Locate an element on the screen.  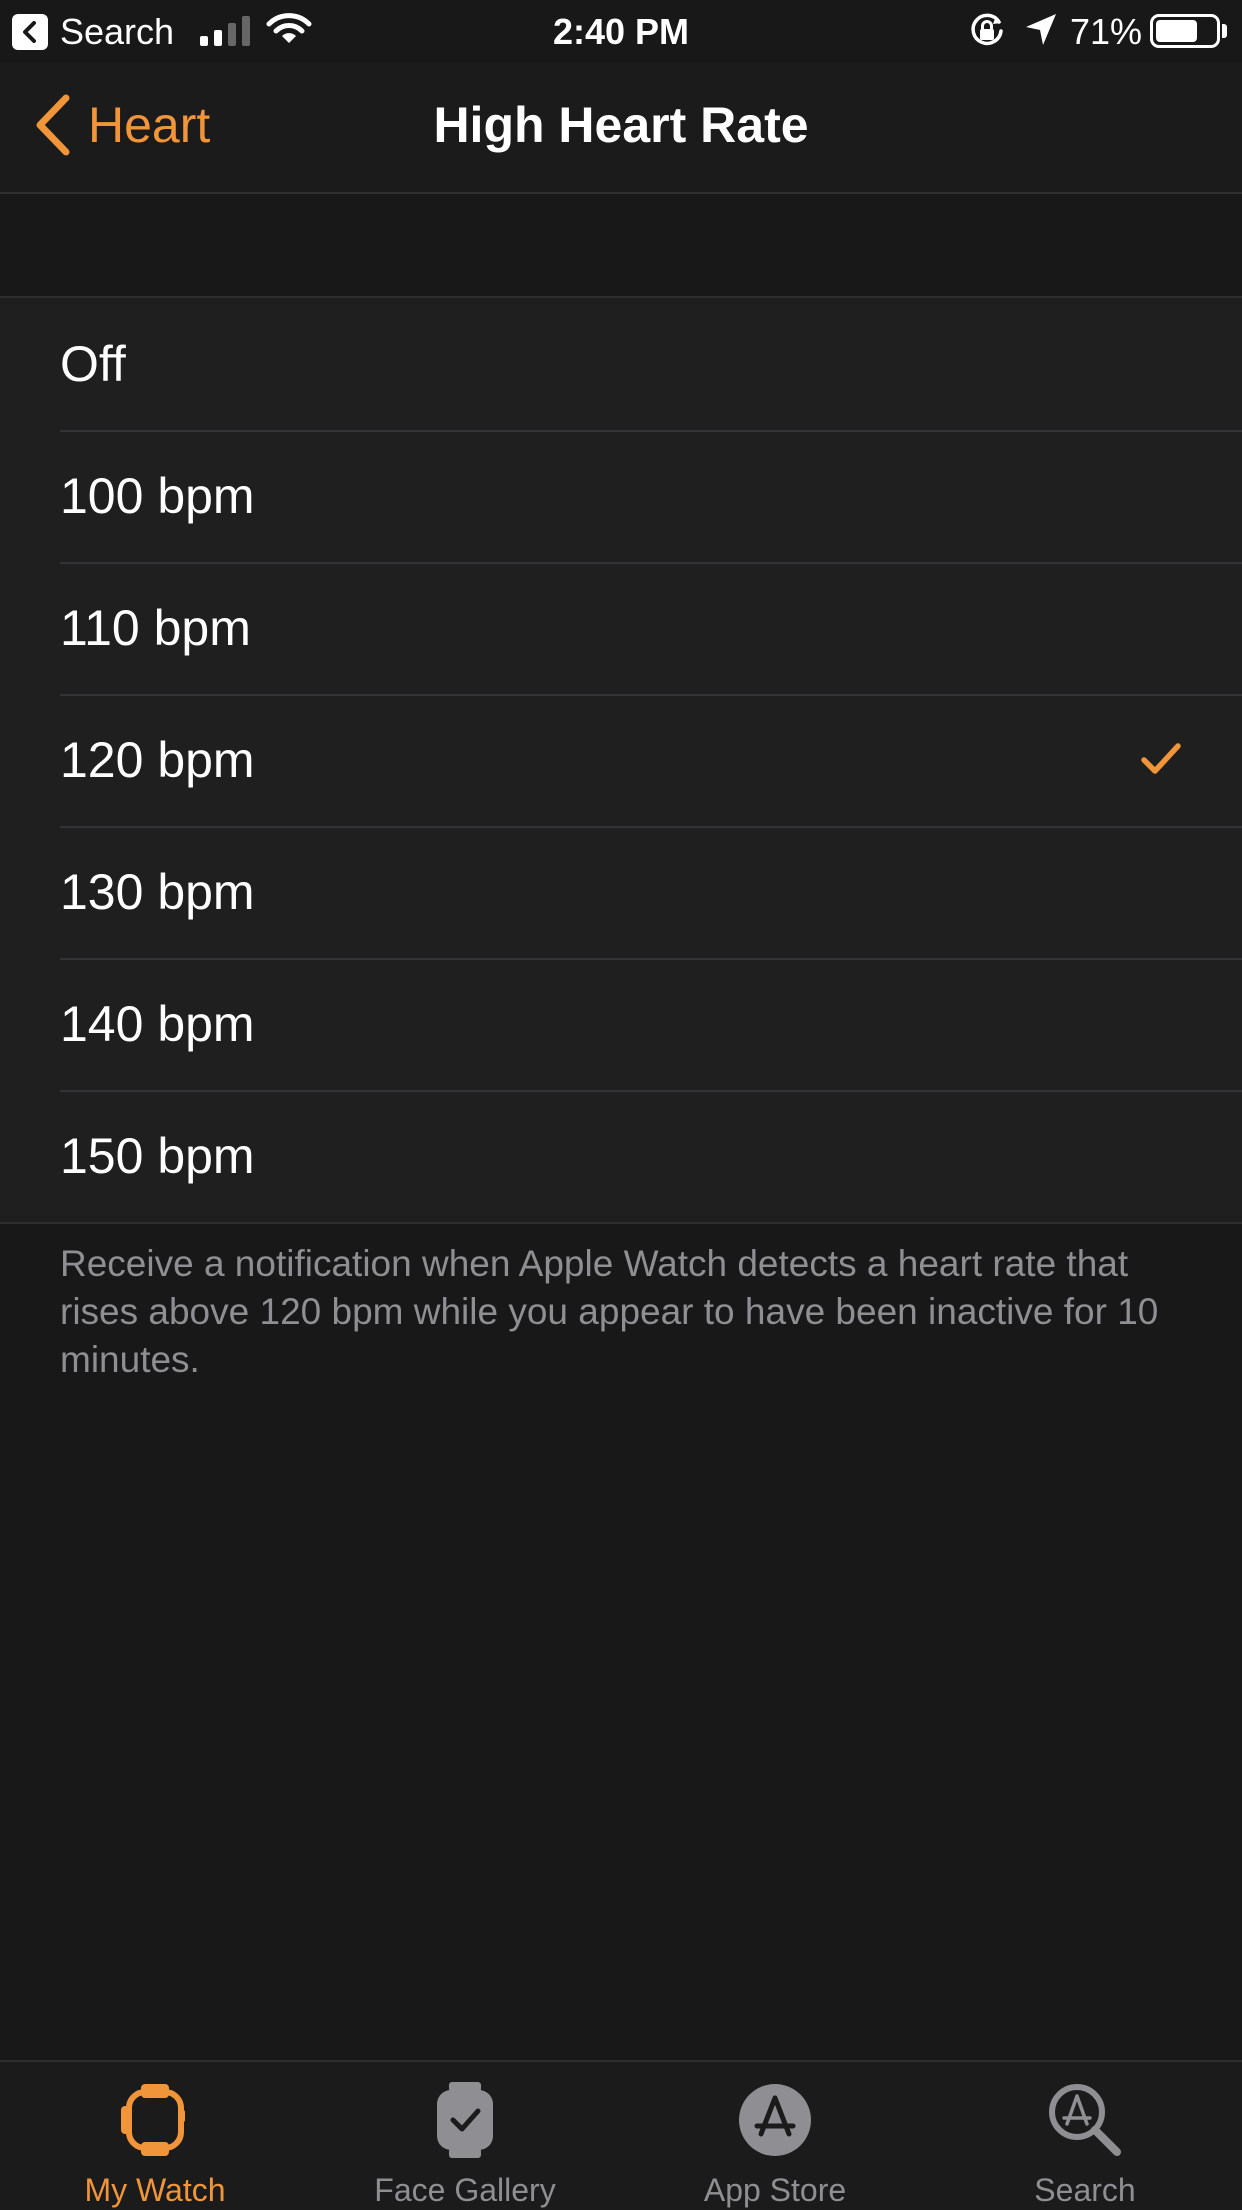
tab-label: Face Gallery is located at coordinates (465, 2190).